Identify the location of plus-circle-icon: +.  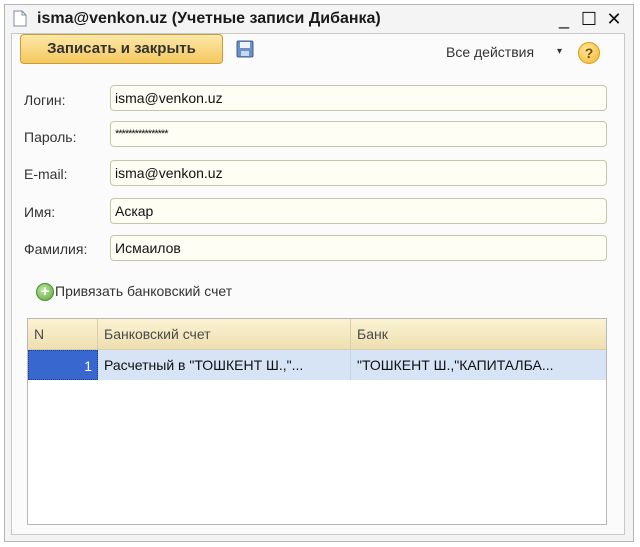
(45, 292).